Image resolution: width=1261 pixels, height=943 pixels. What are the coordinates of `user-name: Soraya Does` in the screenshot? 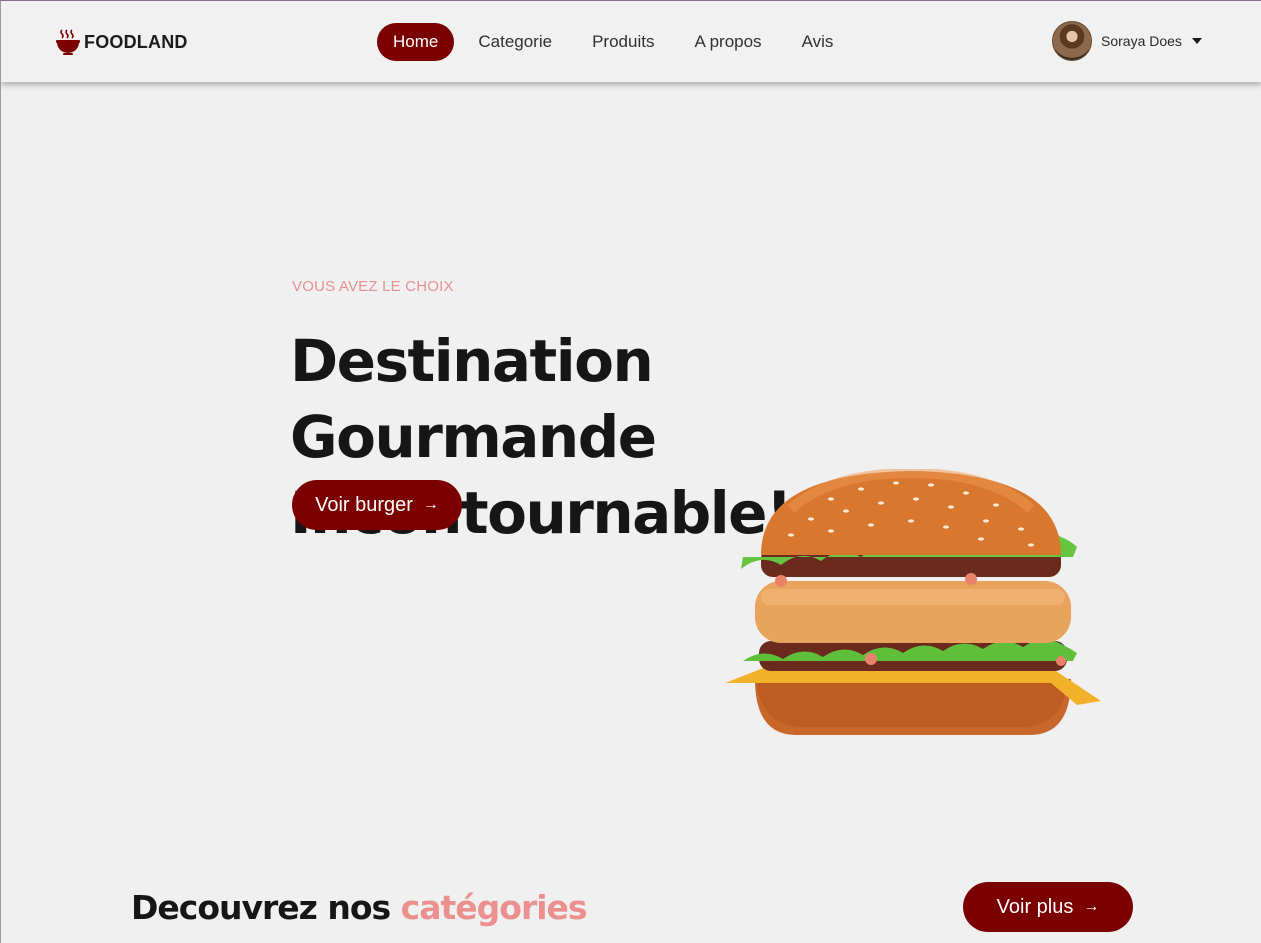 It's located at (1141, 41).